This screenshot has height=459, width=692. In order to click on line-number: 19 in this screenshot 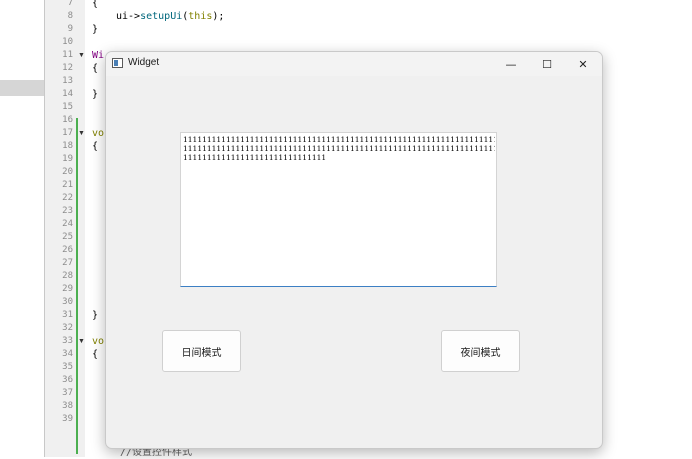, I will do `click(67, 159)`.